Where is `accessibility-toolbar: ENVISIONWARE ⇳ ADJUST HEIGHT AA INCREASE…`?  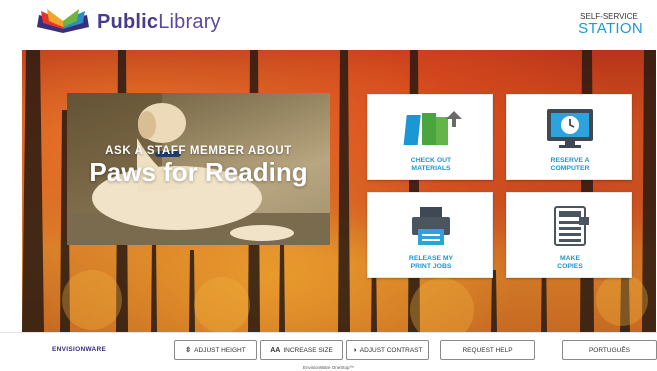
accessibility-toolbar: ENVISIONWARE ⇳ ADJUST HEIGHT AA INCREASE… is located at coordinates (328, 351).